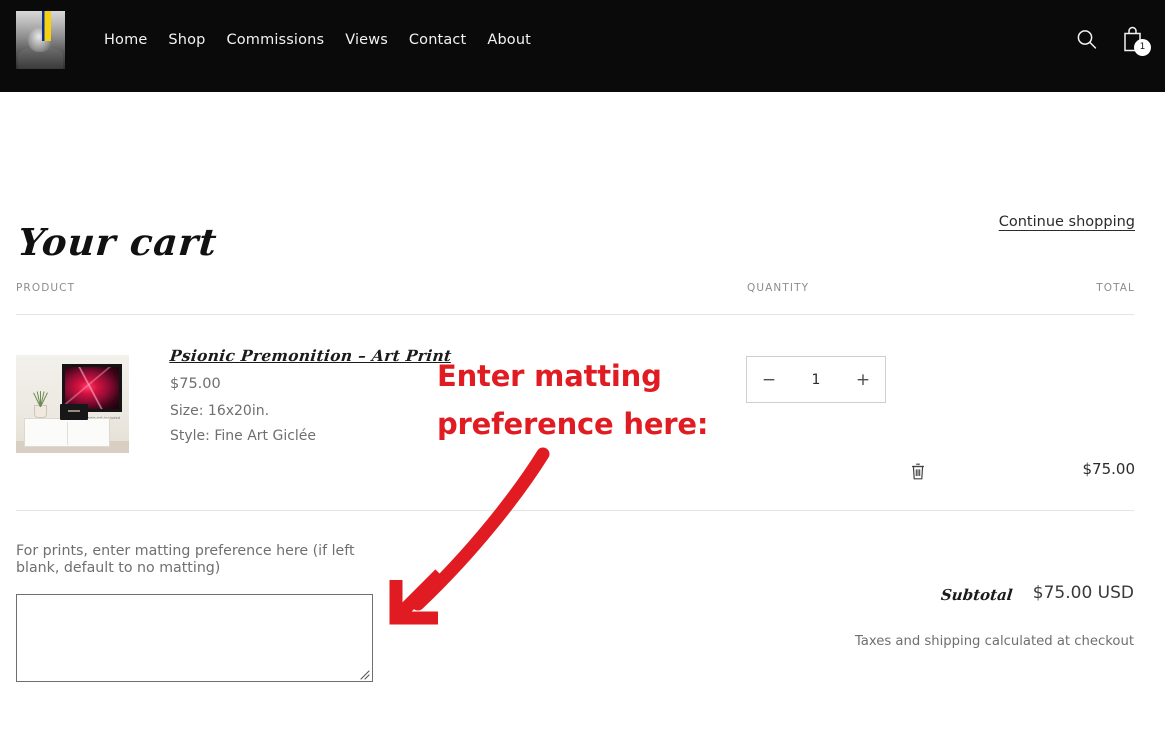  I want to click on annotation-arrow-icon, so click(478, 534).